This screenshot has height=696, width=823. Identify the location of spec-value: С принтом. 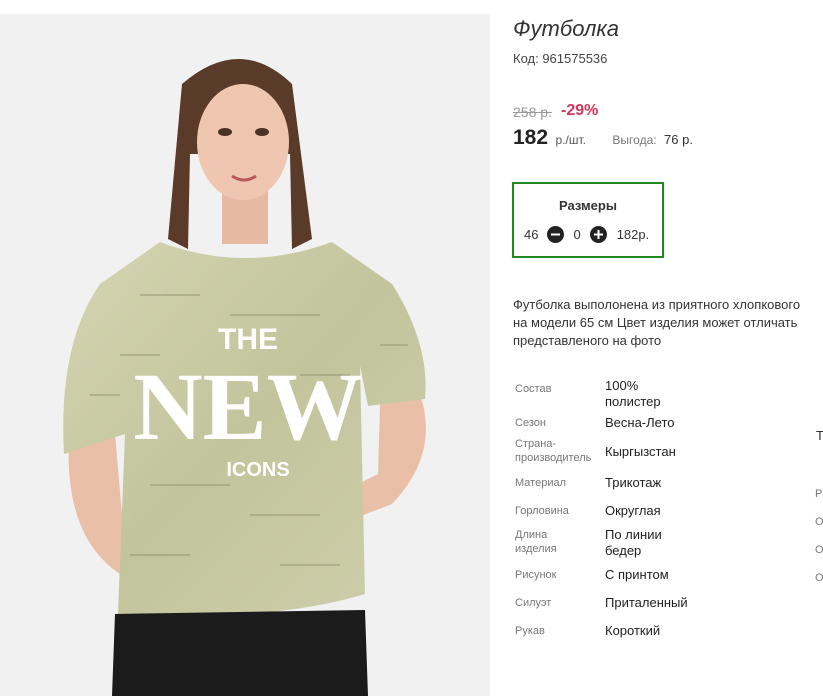
(637, 574).